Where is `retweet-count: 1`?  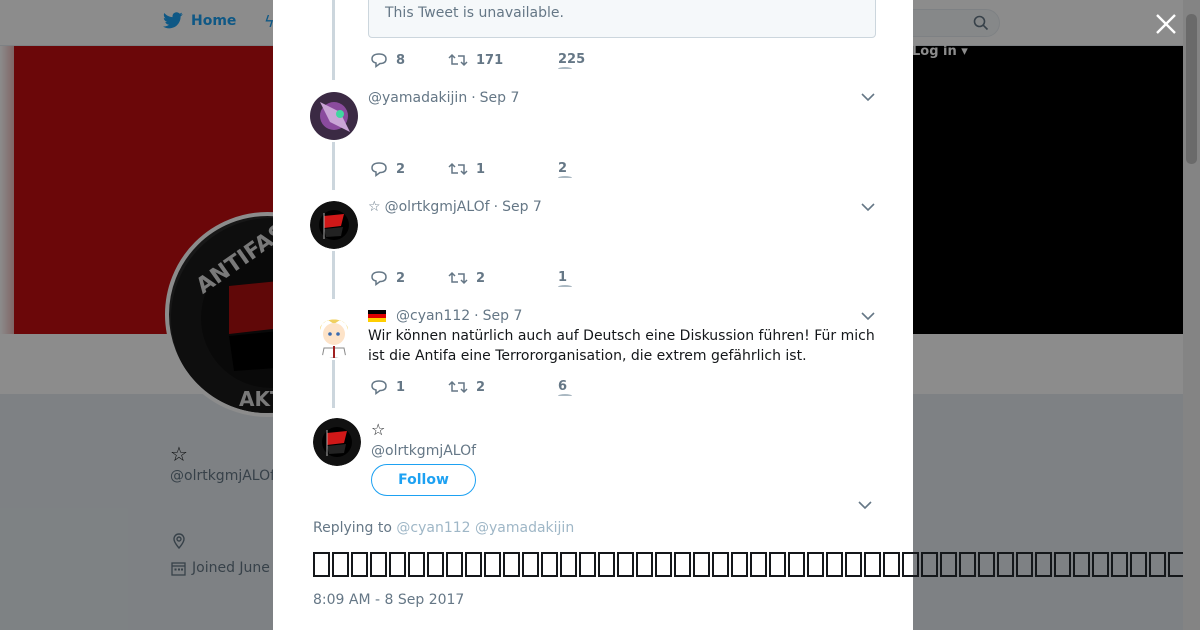
retweet-count: 1 is located at coordinates (481, 169).